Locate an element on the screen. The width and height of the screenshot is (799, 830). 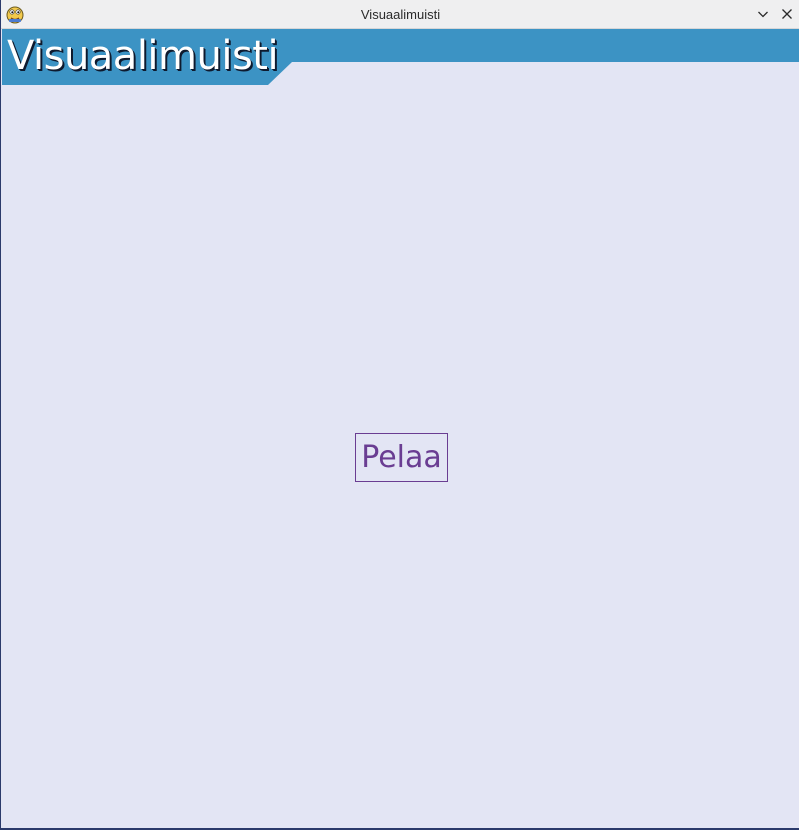
chevron-down-icon is located at coordinates (763, 14).